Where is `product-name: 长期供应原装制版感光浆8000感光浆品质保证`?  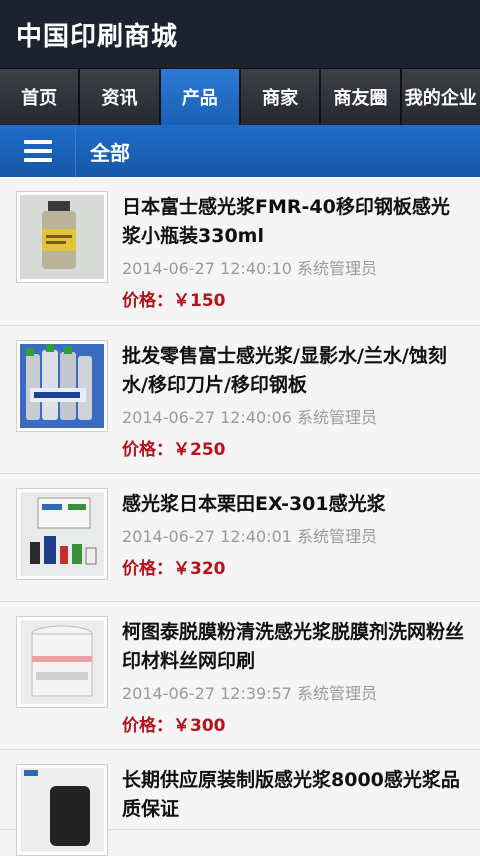 product-name: 长期供应原装制版感光浆8000感光浆品质保证 is located at coordinates (293, 795).